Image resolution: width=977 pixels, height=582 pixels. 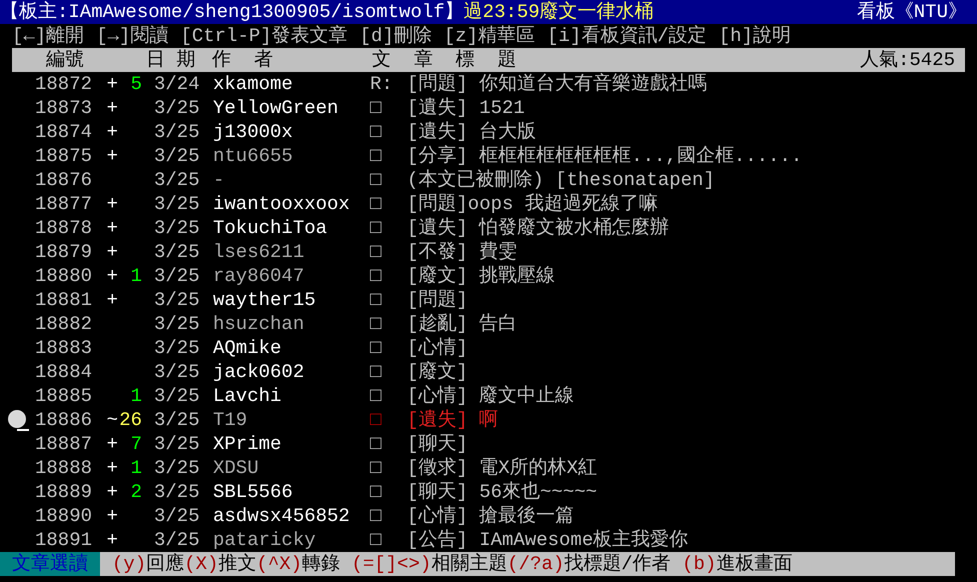 I want to click on article-number: 18881, so click(x=64, y=300).